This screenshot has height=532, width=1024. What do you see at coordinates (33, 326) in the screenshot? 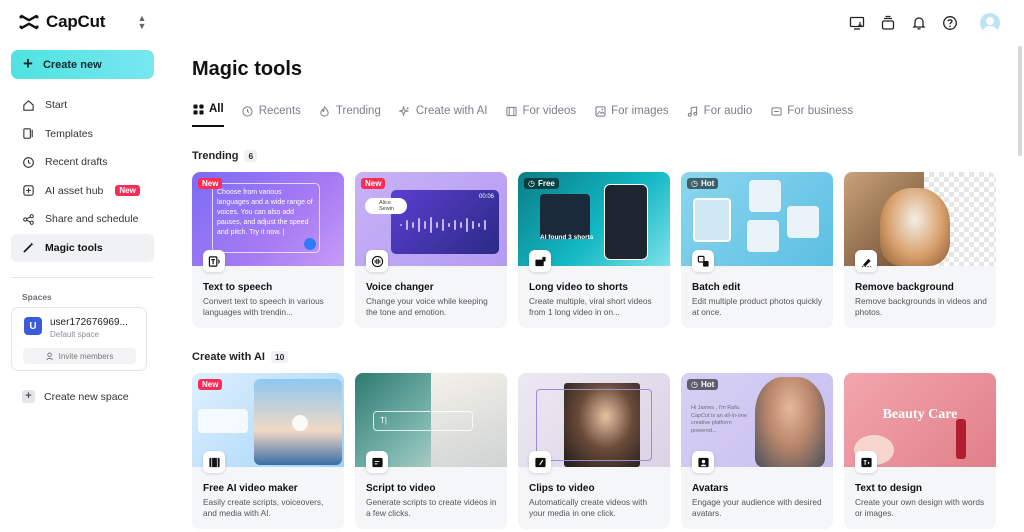
I see `space-avatar: U` at bounding box center [33, 326].